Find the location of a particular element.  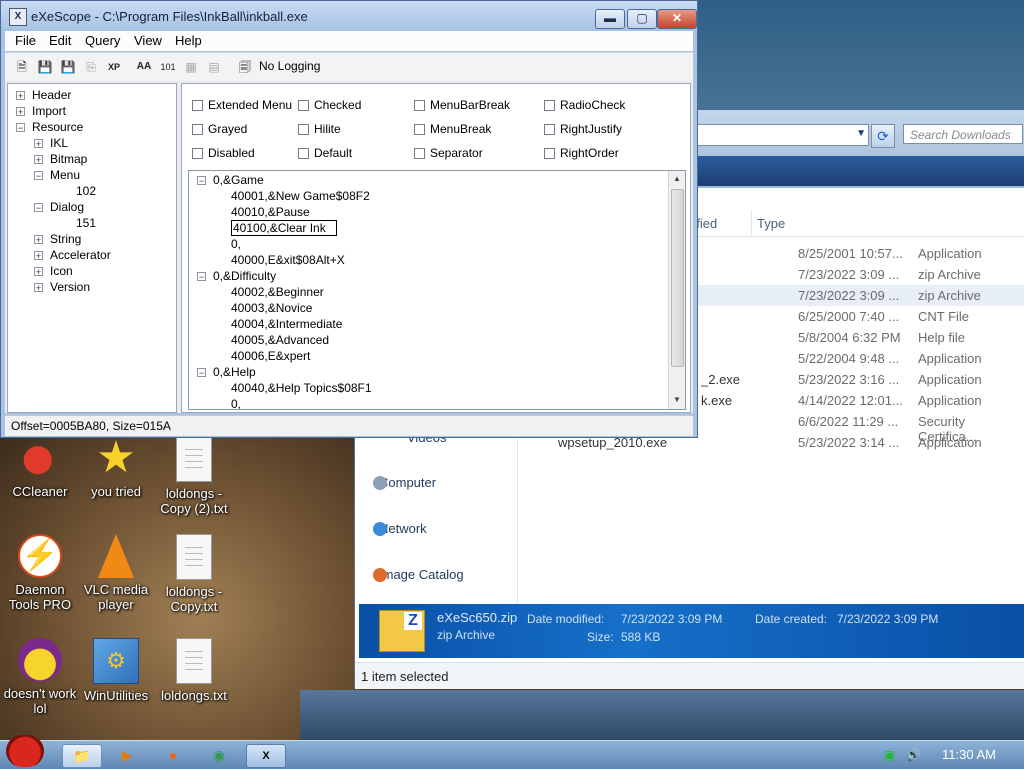

flag-extended-menu: Extended Menu is located at coordinates (242, 105).